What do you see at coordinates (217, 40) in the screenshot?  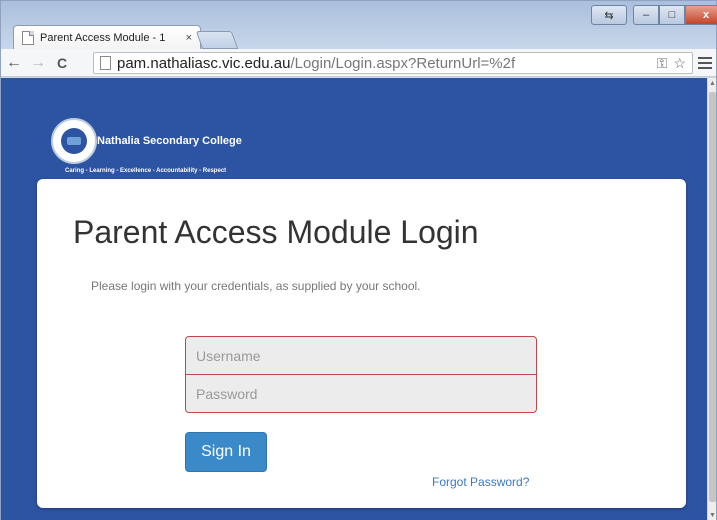 I see `new-tab-button` at bounding box center [217, 40].